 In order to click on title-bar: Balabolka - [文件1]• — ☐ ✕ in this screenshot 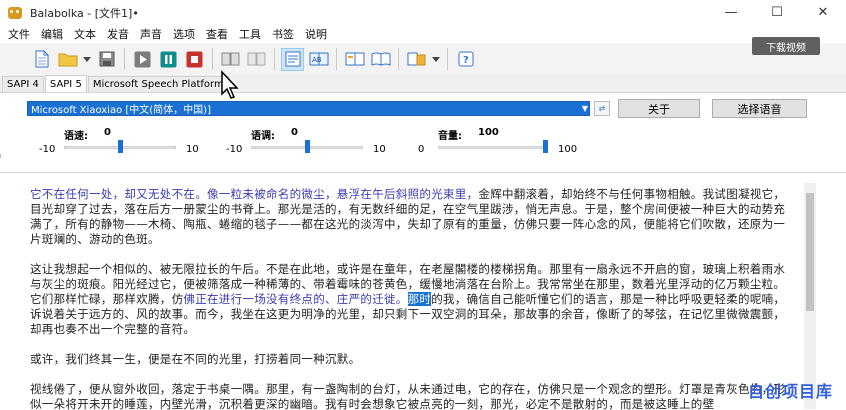, I will do `click(423, 12)`.